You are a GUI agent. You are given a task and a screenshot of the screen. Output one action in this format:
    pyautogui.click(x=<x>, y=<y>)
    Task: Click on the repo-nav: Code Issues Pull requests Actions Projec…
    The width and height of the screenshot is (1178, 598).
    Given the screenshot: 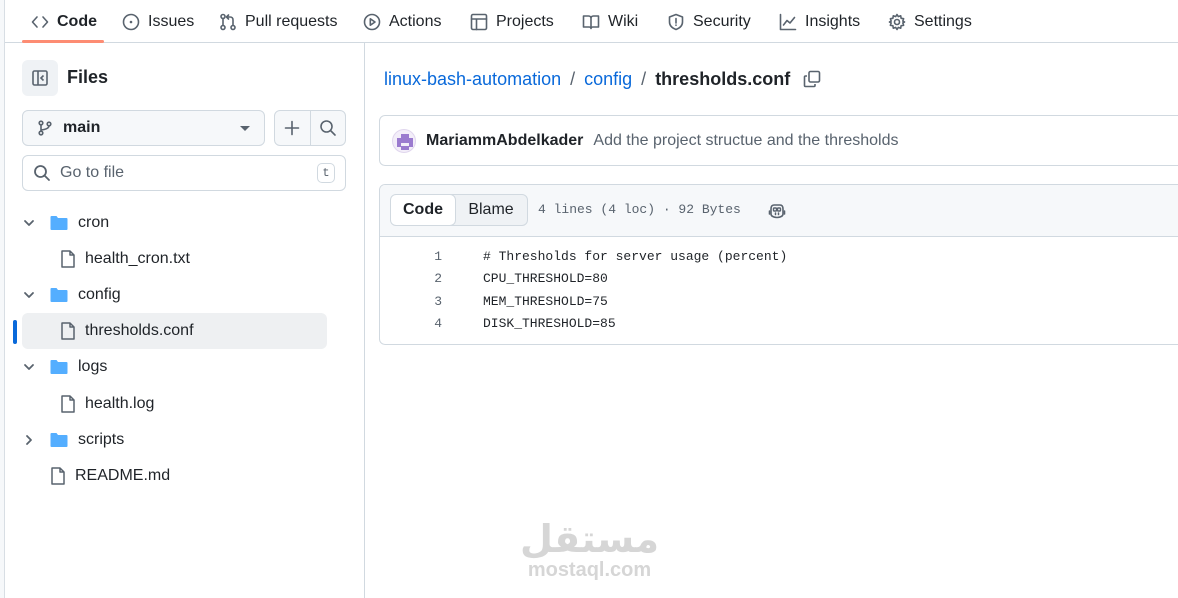 What is the action you would take?
    pyautogui.click(x=591, y=21)
    